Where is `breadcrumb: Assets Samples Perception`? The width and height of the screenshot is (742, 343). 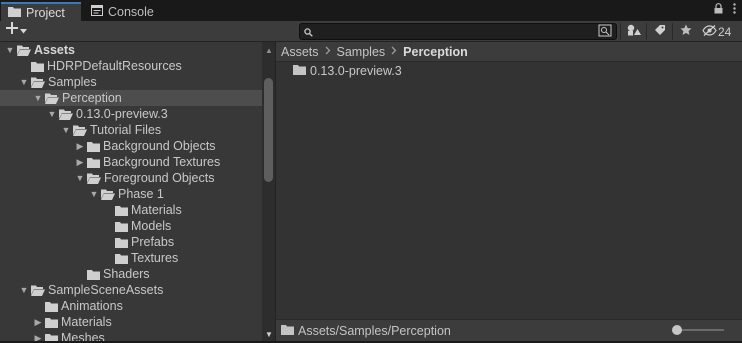
breadcrumb: Assets Samples Perception is located at coordinates (509, 52).